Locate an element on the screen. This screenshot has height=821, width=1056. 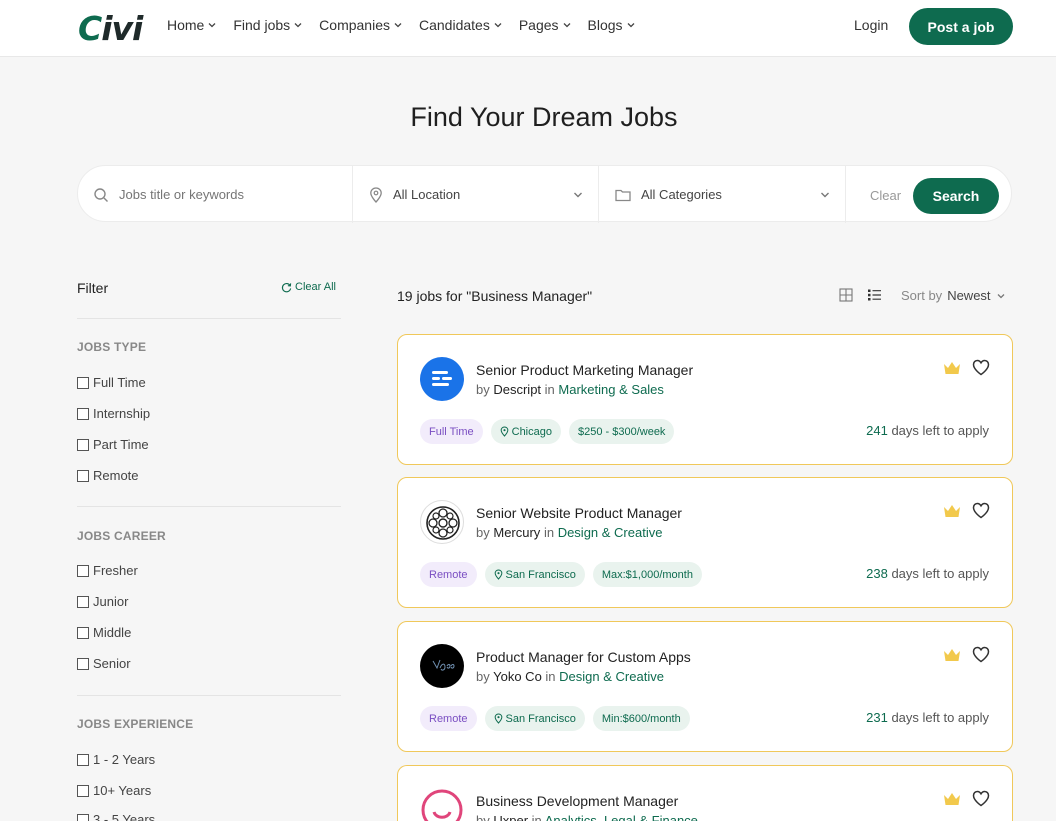
filter-title: Filter is located at coordinates (93, 288).